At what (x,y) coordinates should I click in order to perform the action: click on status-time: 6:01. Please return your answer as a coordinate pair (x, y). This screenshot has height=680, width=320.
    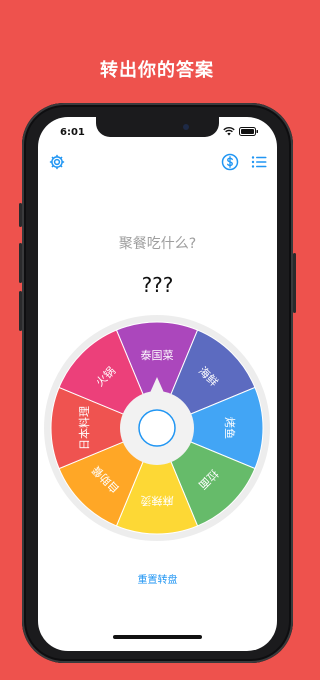
    Looking at the image, I should click on (72, 132).